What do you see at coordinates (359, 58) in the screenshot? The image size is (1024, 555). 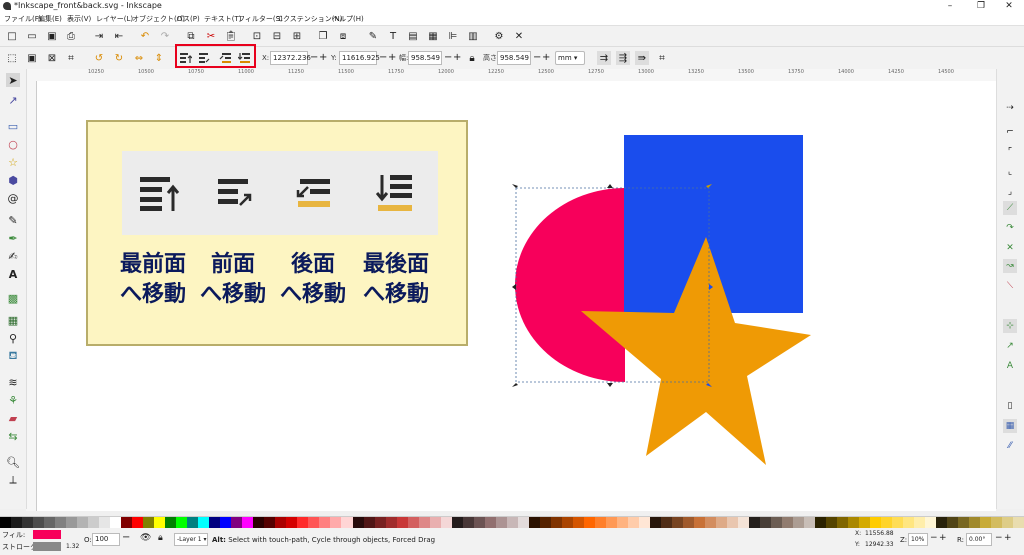 I see `y-input: 11616.925` at bounding box center [359, 58].